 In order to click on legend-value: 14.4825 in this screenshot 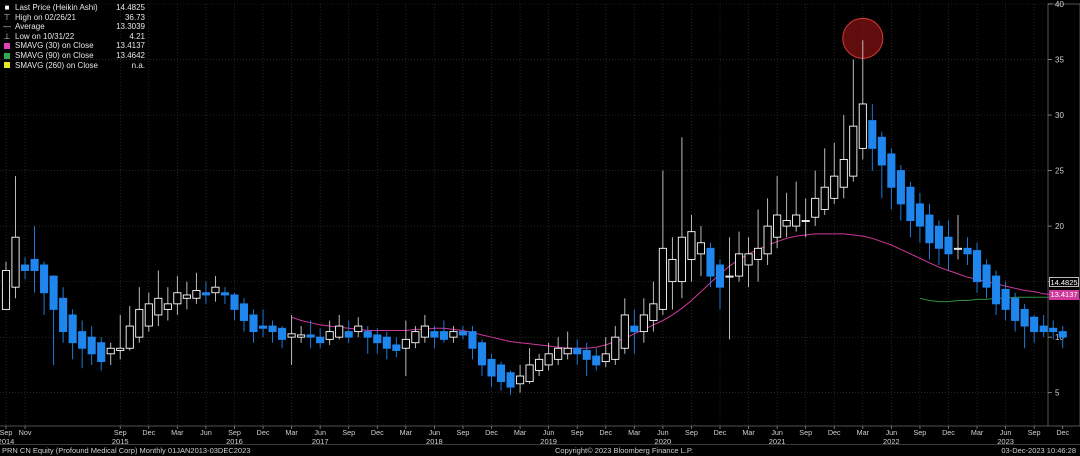, I will do `click(130, 7)`.